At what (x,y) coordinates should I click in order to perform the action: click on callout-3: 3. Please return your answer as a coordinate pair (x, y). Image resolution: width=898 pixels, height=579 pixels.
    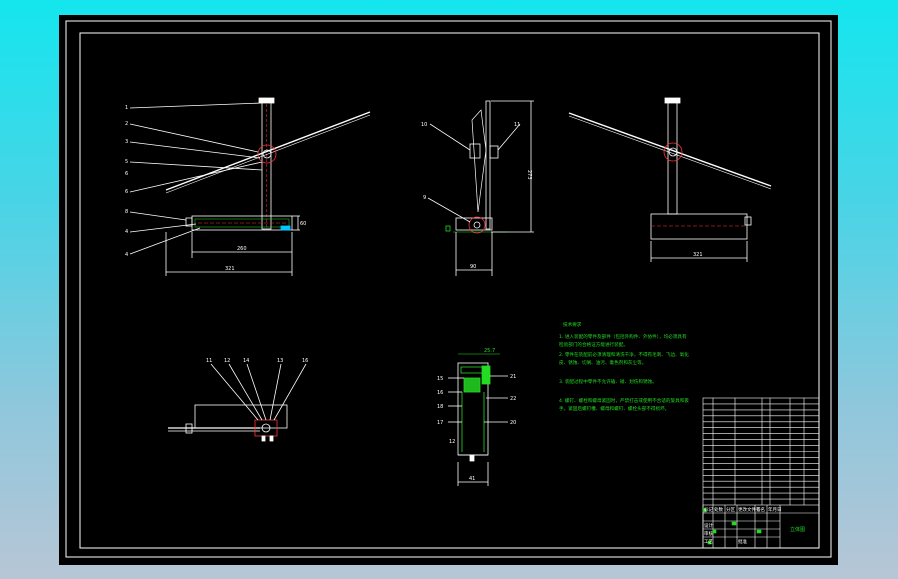
    Looking at the image, I should click on (126, 142).